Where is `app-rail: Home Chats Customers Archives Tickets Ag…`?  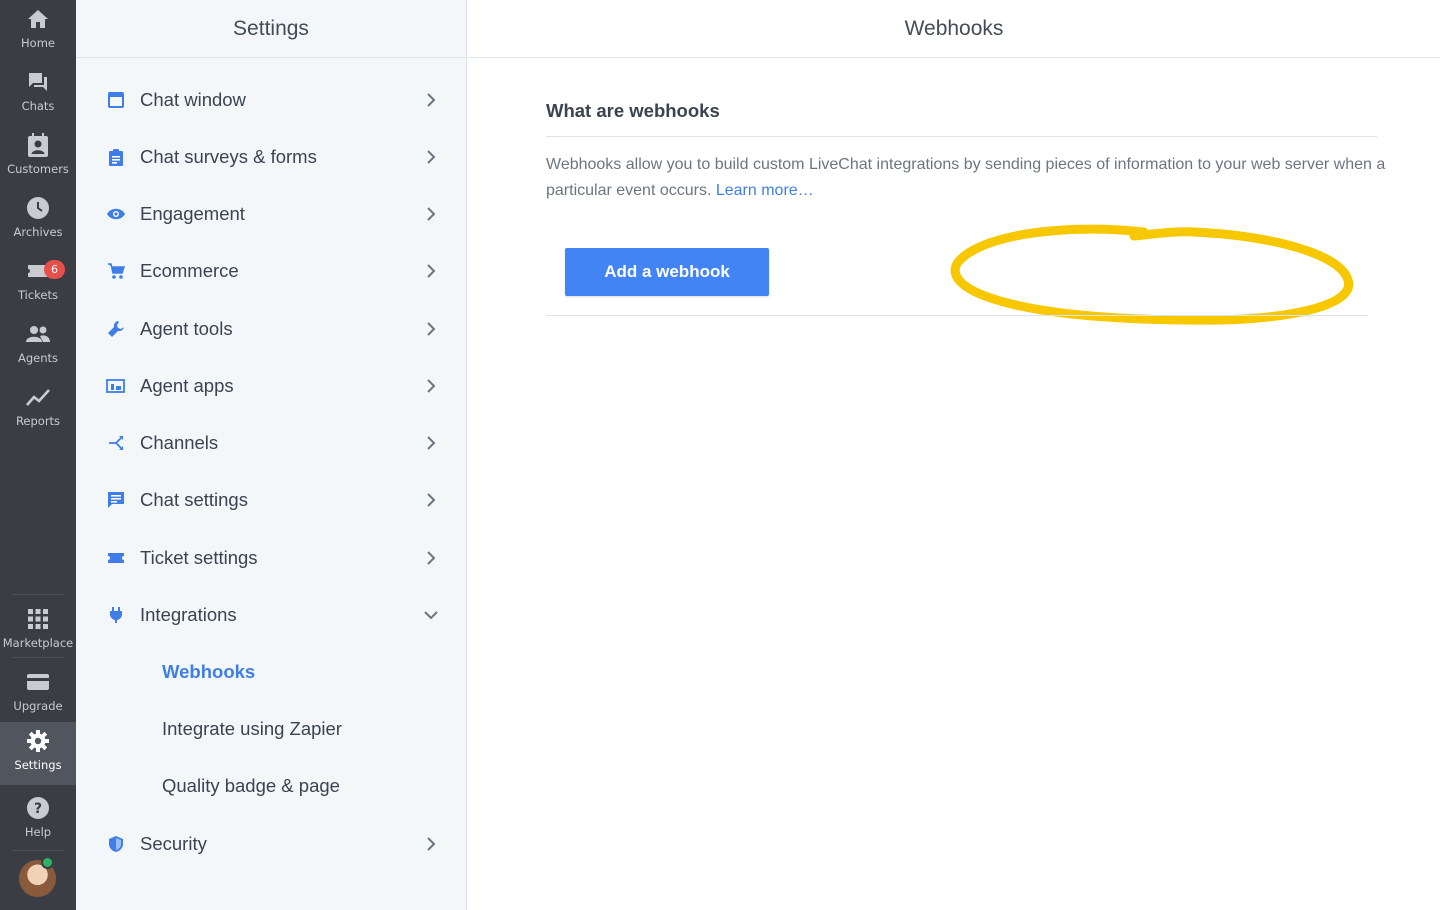 app-rail: Home Chats Customers Archives Tickets Ag… is located at coordinates (38, 455).